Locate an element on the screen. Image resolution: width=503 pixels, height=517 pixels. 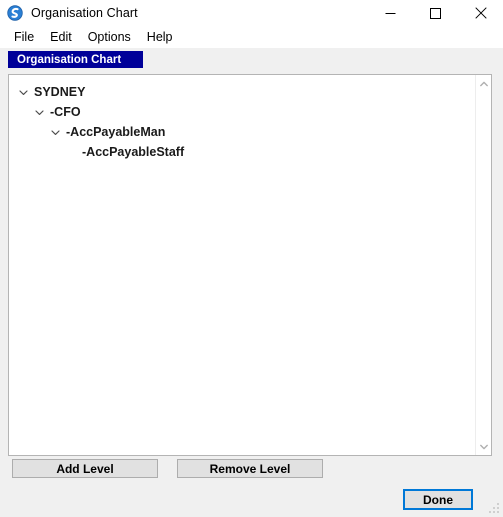
scroll-down-arrow-icon is located at coordinates (483, 446).